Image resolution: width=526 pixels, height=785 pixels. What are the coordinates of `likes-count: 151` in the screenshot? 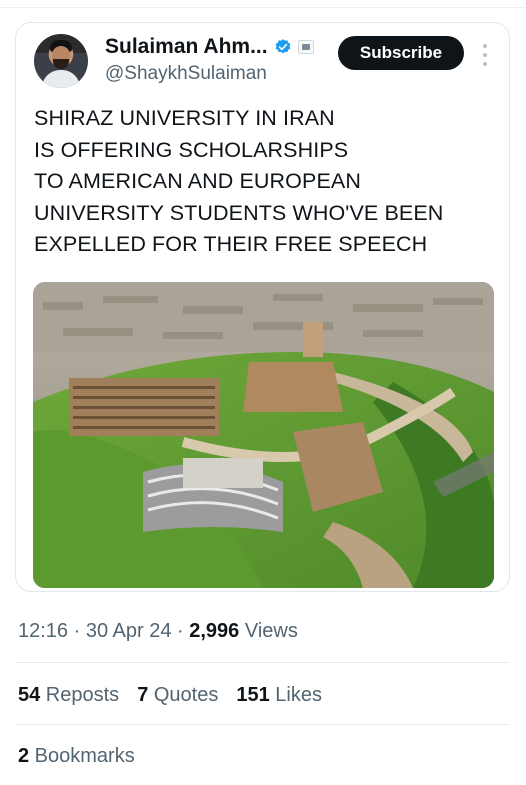 It's located at (253, 695).